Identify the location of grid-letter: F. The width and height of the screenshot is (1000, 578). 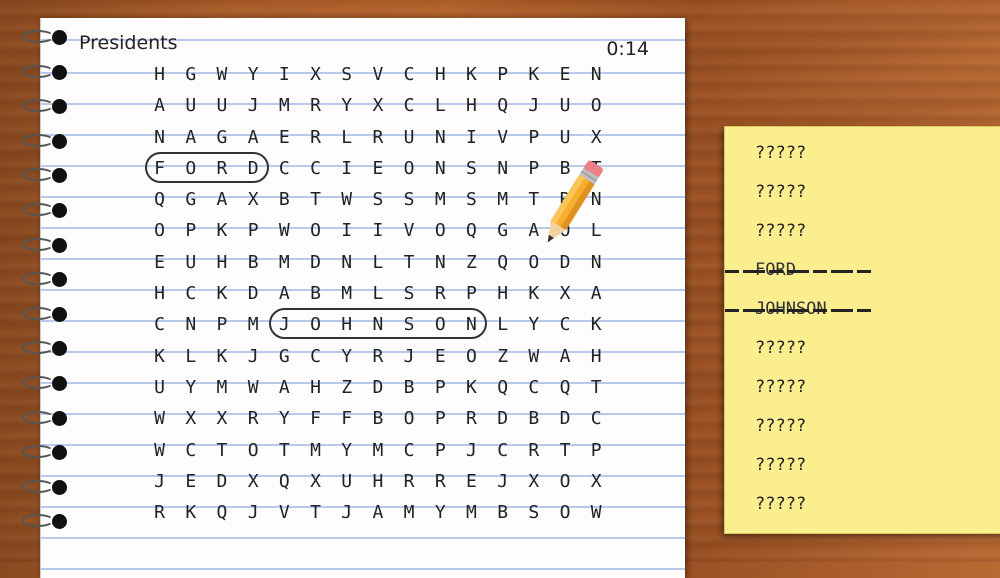
(315, 418).